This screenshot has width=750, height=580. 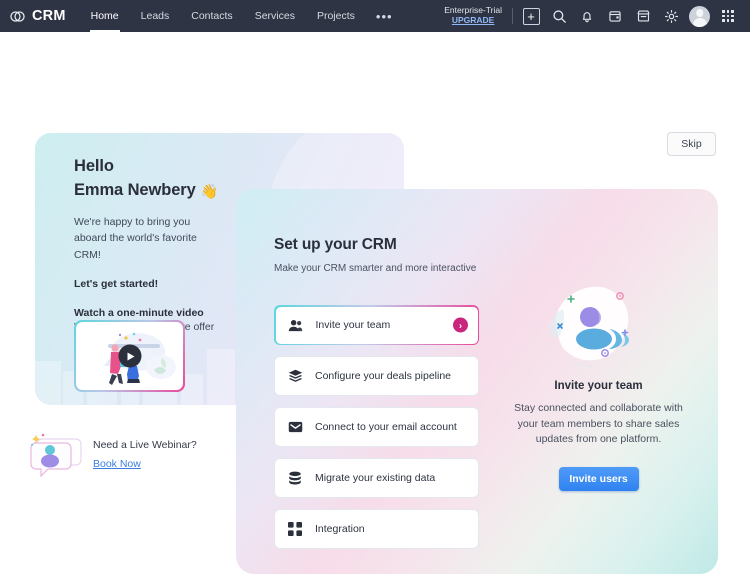 I want to click on plus-icon: +, so click(x=531, y=16).